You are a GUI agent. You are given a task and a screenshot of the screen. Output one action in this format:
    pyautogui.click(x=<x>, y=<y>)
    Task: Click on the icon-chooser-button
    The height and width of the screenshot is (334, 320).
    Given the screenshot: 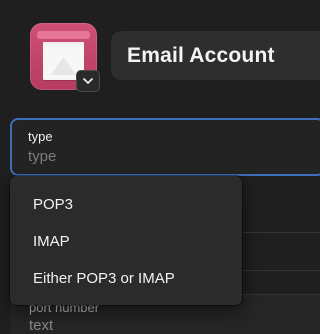 What is the action you would take?
    pyautogui.click(x=88, y=81)
    